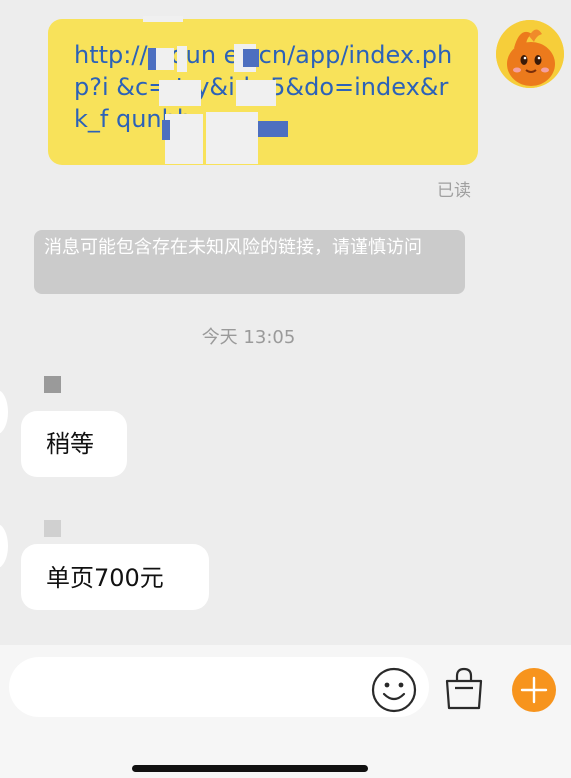 The image size is (571, 778). Describe the element at coordinates (464, 689) in the screenshot. I see `shopping-bag-icon` at that location.